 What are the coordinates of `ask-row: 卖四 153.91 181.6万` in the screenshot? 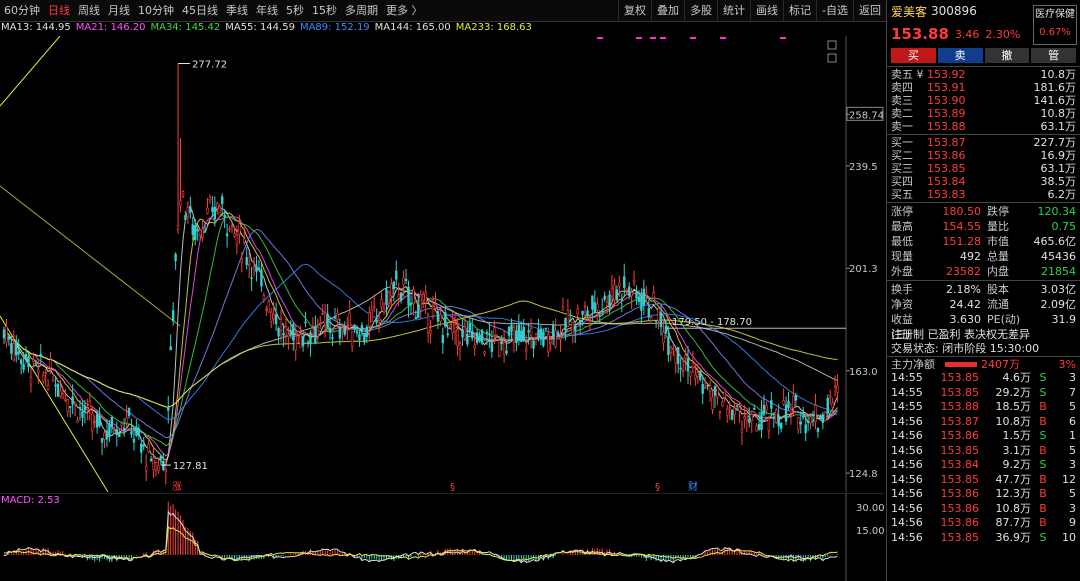 It's located at (983, 87).